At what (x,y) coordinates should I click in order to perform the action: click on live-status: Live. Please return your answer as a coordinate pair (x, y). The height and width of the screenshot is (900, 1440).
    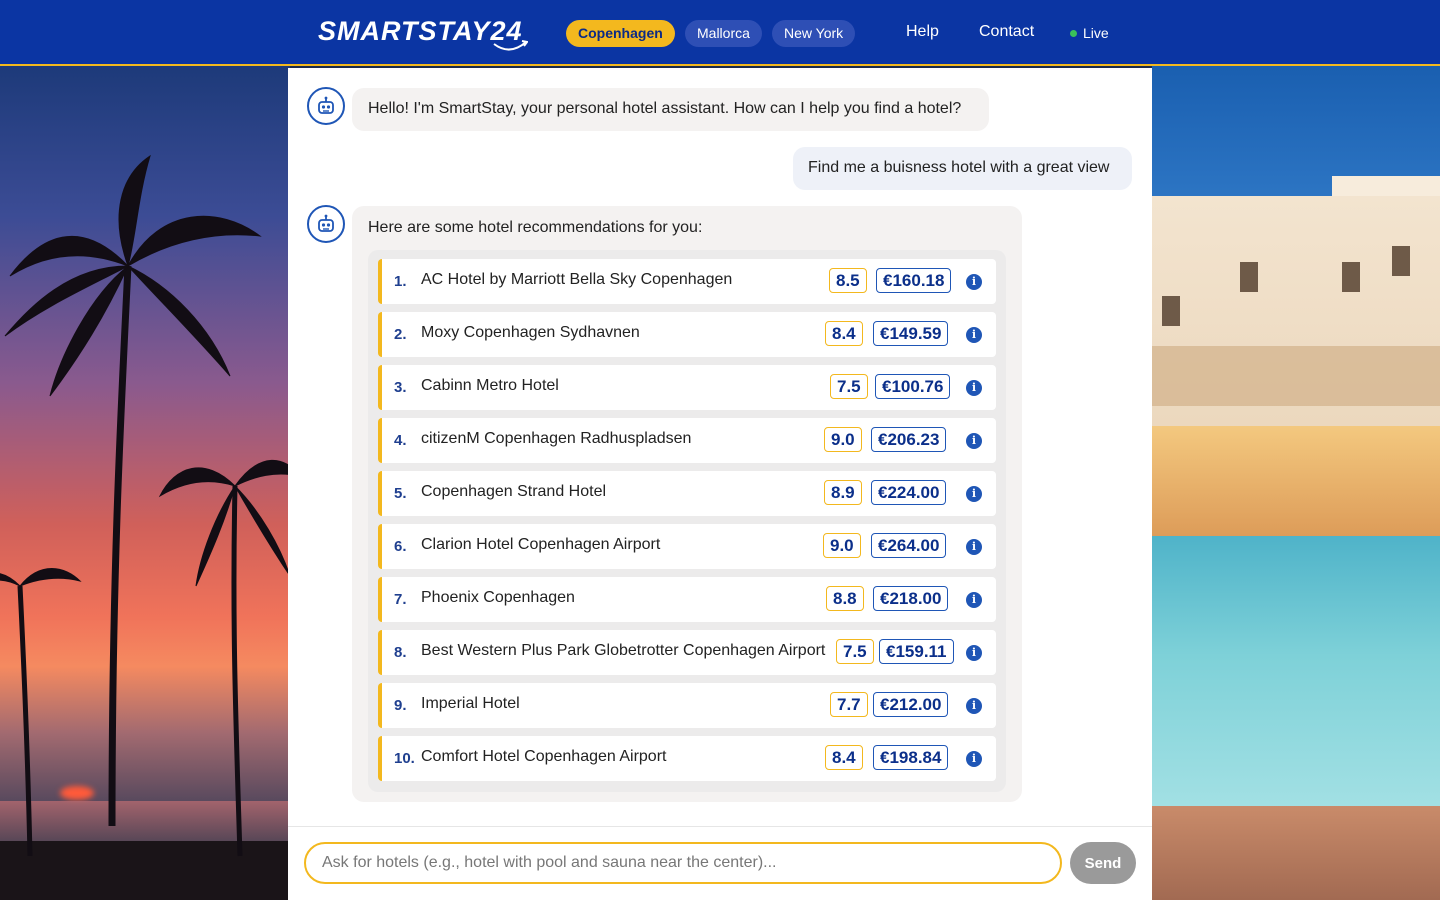
    Looking at the image, I should click on (1089, 33).